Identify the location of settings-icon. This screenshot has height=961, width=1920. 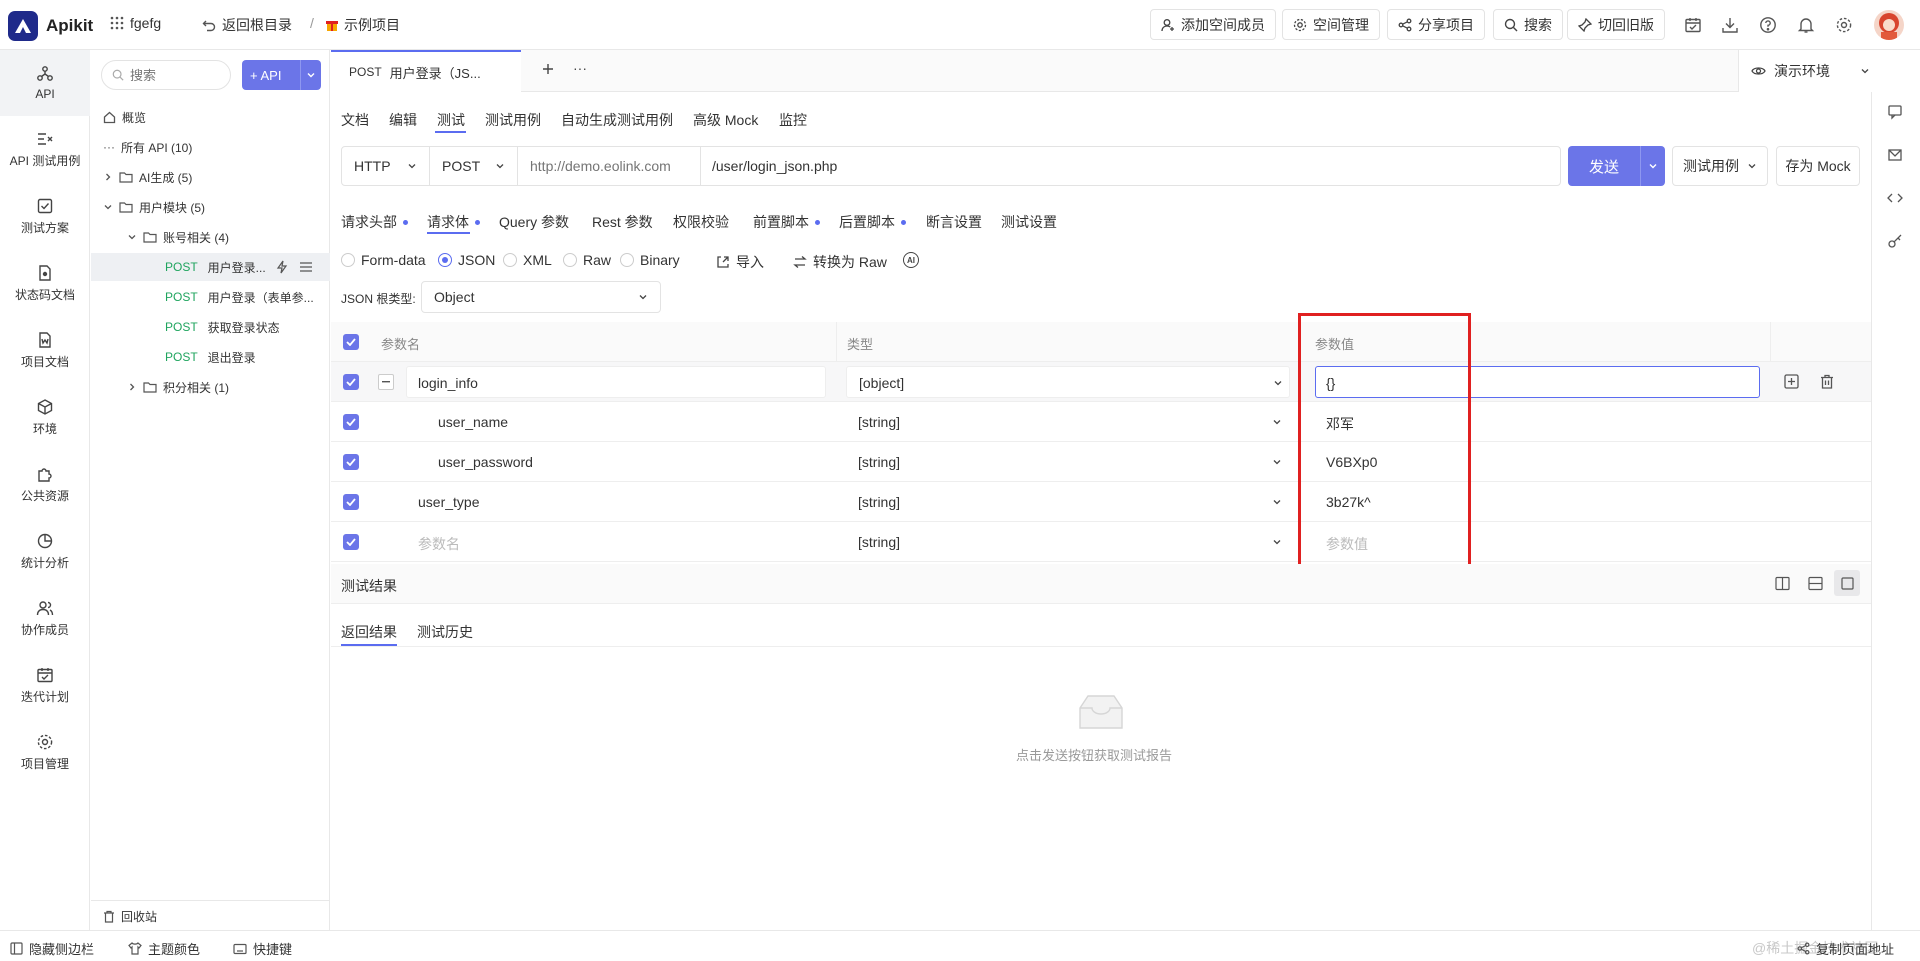
(1844, 25).